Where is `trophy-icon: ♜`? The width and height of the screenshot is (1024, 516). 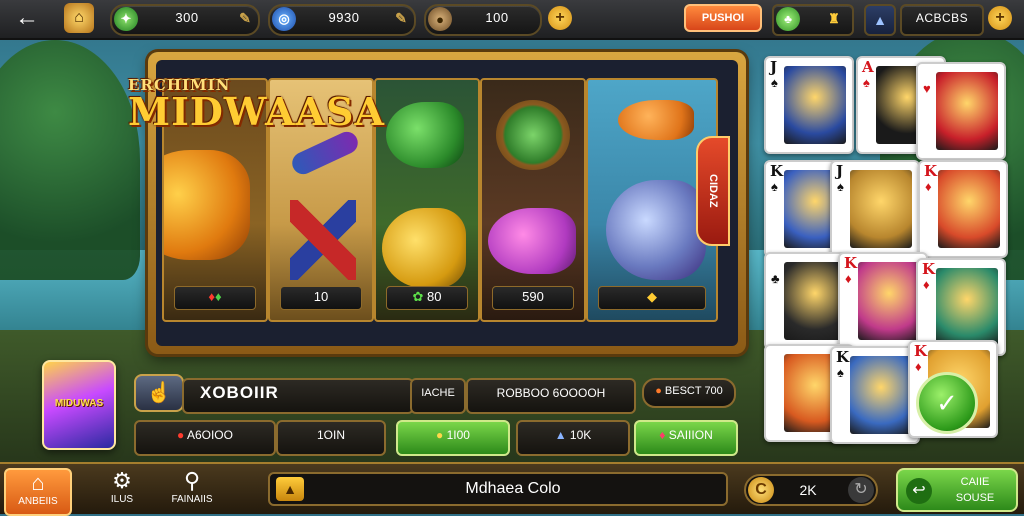
trophy-icon: ♜ is located at coordinates (834, 18).